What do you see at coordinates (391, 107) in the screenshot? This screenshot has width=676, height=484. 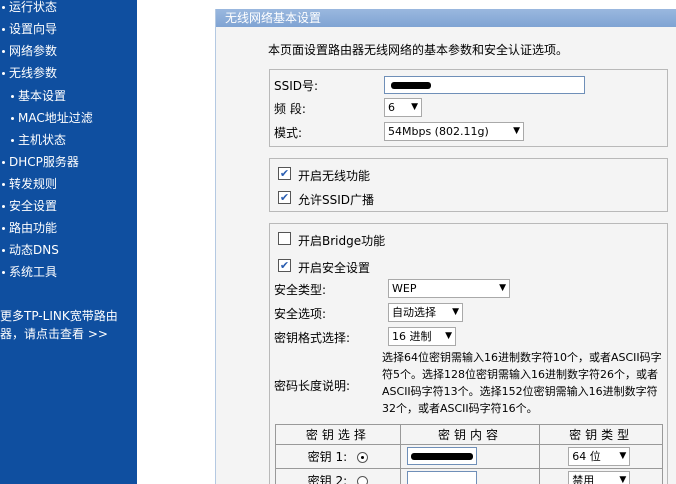 I see `channel-value: 6` at bounding box center [391, 107].